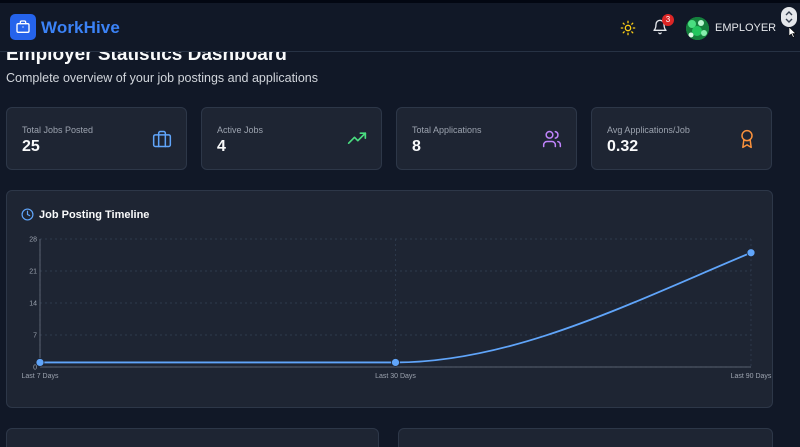 The width and height of the screenshot is (800, 447). Describe the element at coordinates (447, 130) in the screenshot. I see `stat-label: Total Applications` at that location.